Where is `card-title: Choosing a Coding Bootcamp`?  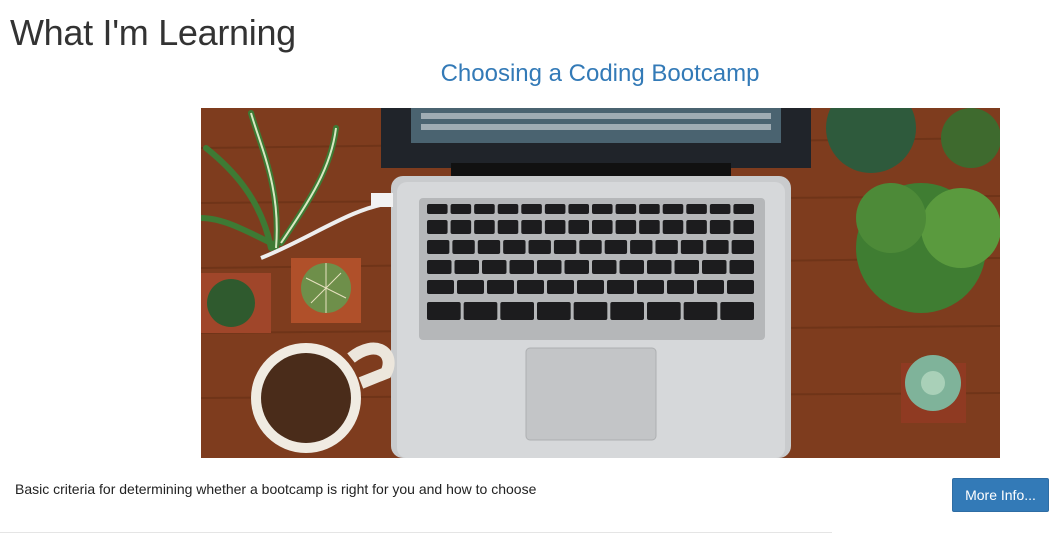 card-title: Choosing a Coding Bootcamp is located at coordinates (531, 74).